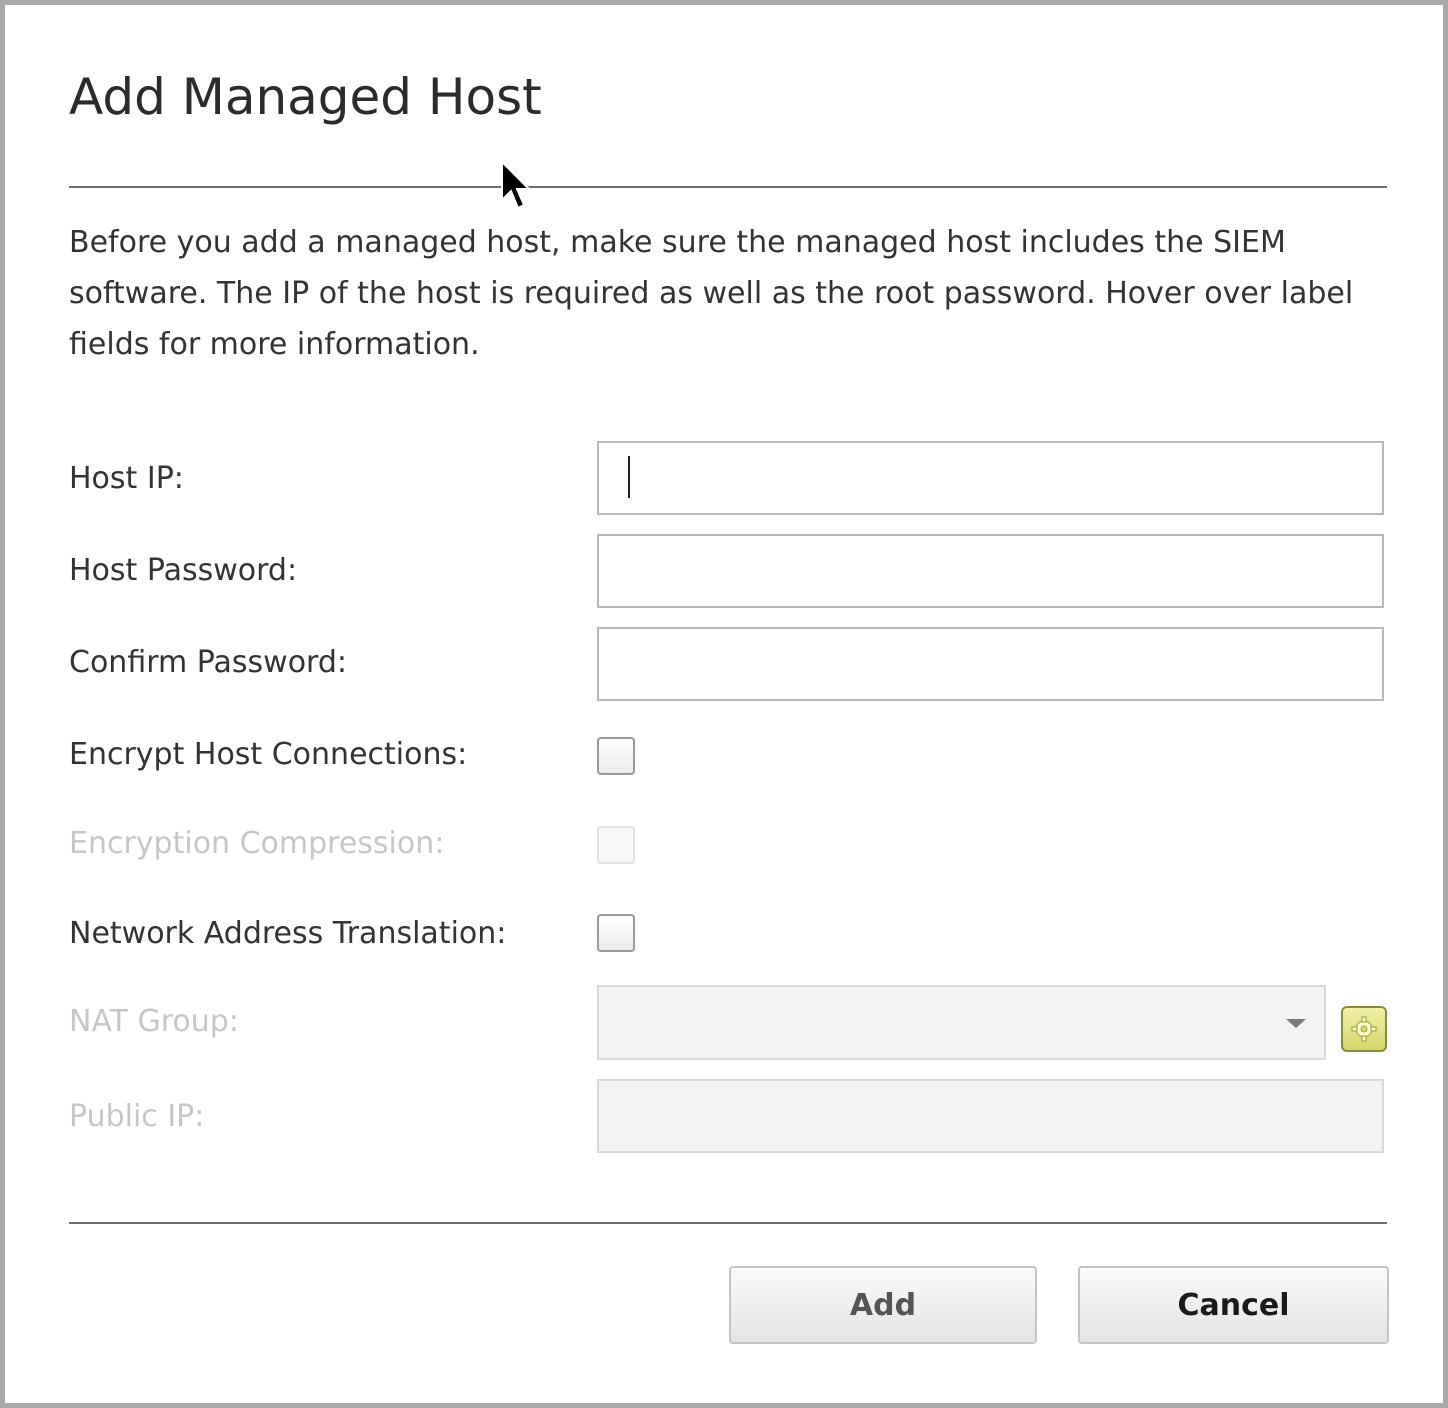  What do you see at coordinates (616, 845) in the screenshot?
I see `encryption-compression-checkbox` at bounding box center [616, 845].